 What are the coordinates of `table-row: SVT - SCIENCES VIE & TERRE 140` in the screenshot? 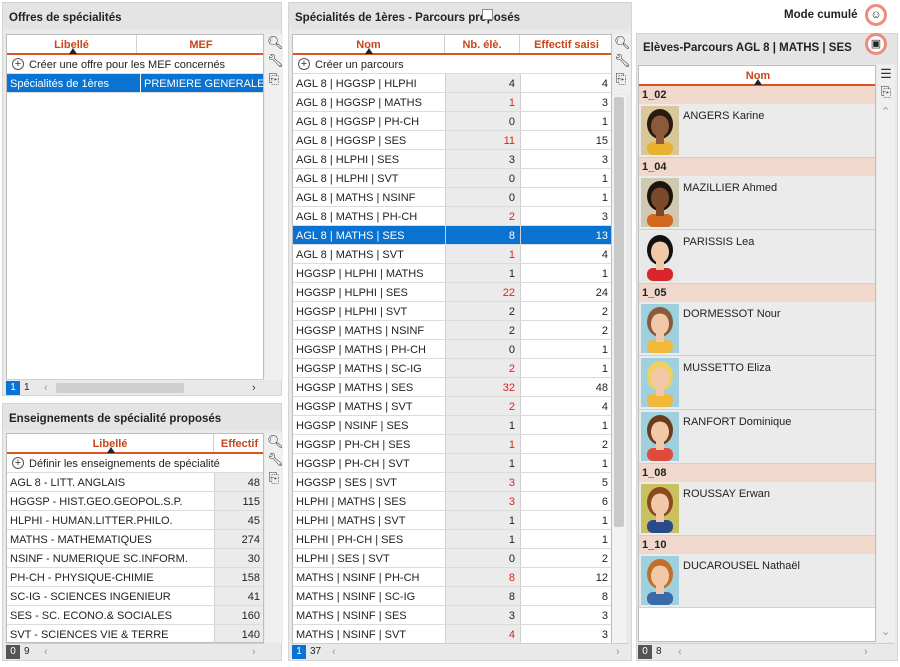 It's located at (135, 633).